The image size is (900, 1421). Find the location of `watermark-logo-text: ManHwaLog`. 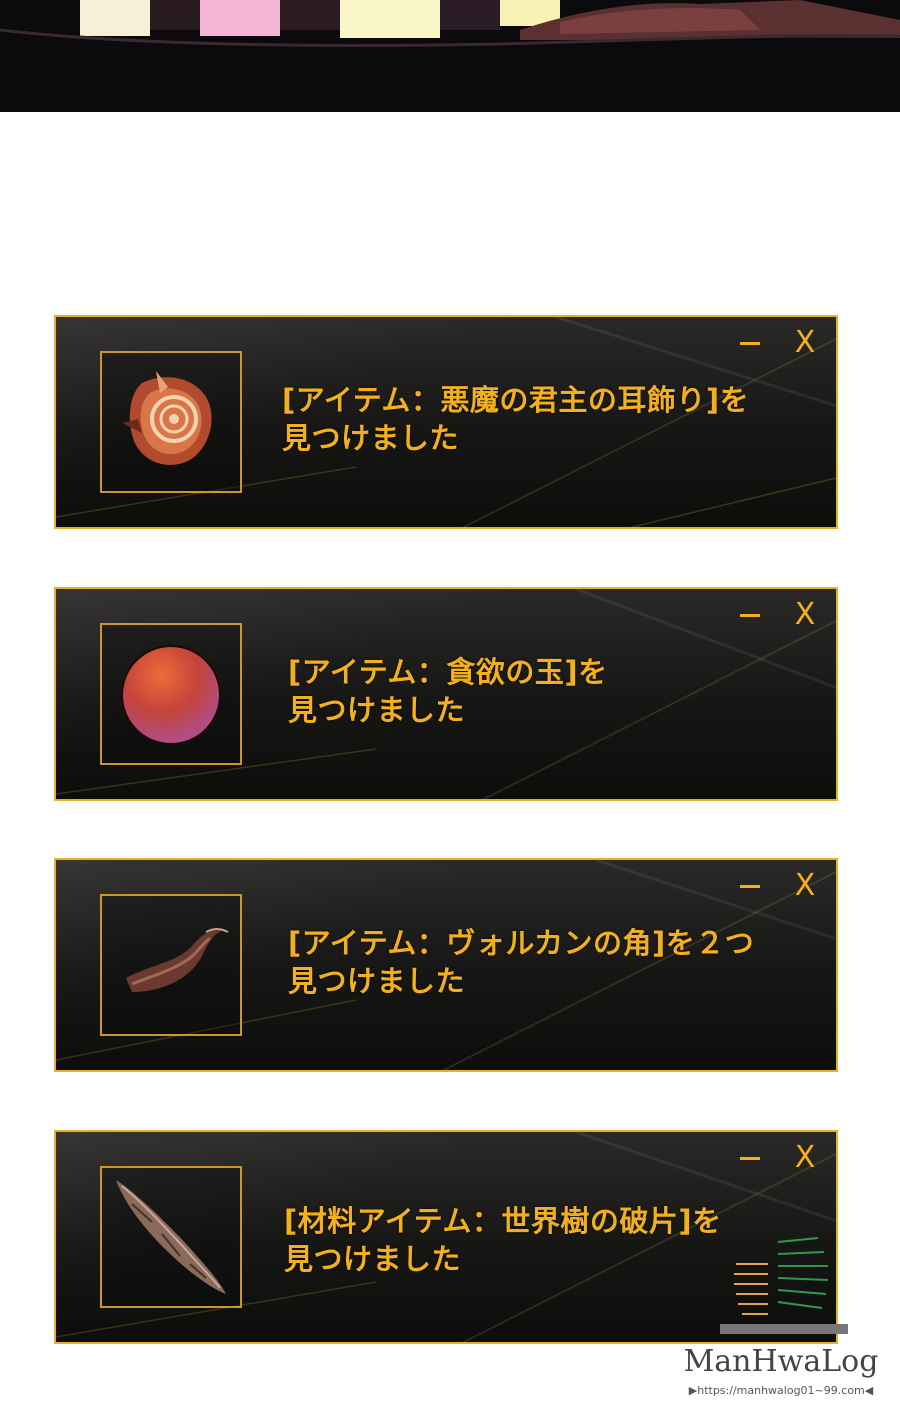

watermark-logo-text: ManHwaLog is located at coordinates (781, 1361).